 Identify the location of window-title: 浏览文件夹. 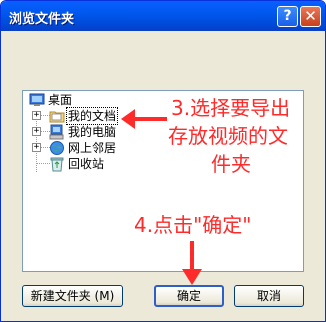
(42, 19).